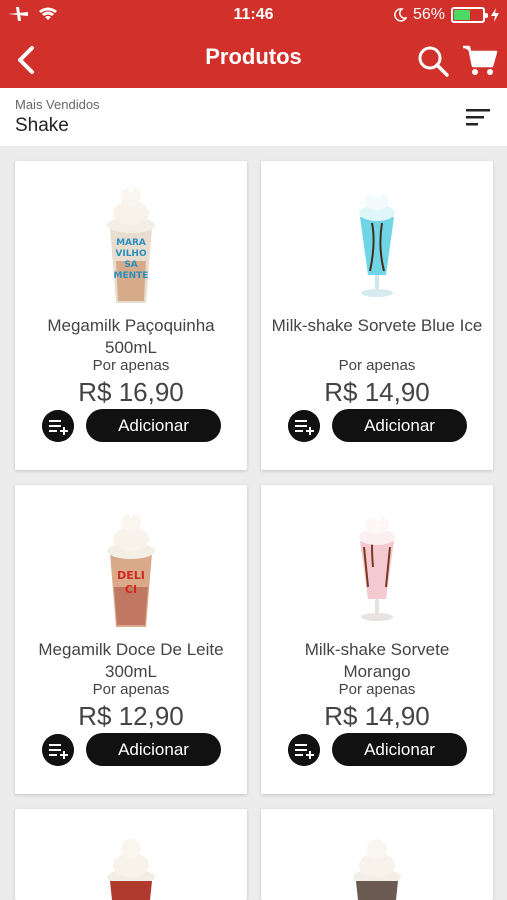  I want to click on filter-value: Shake, so click(42, 126).